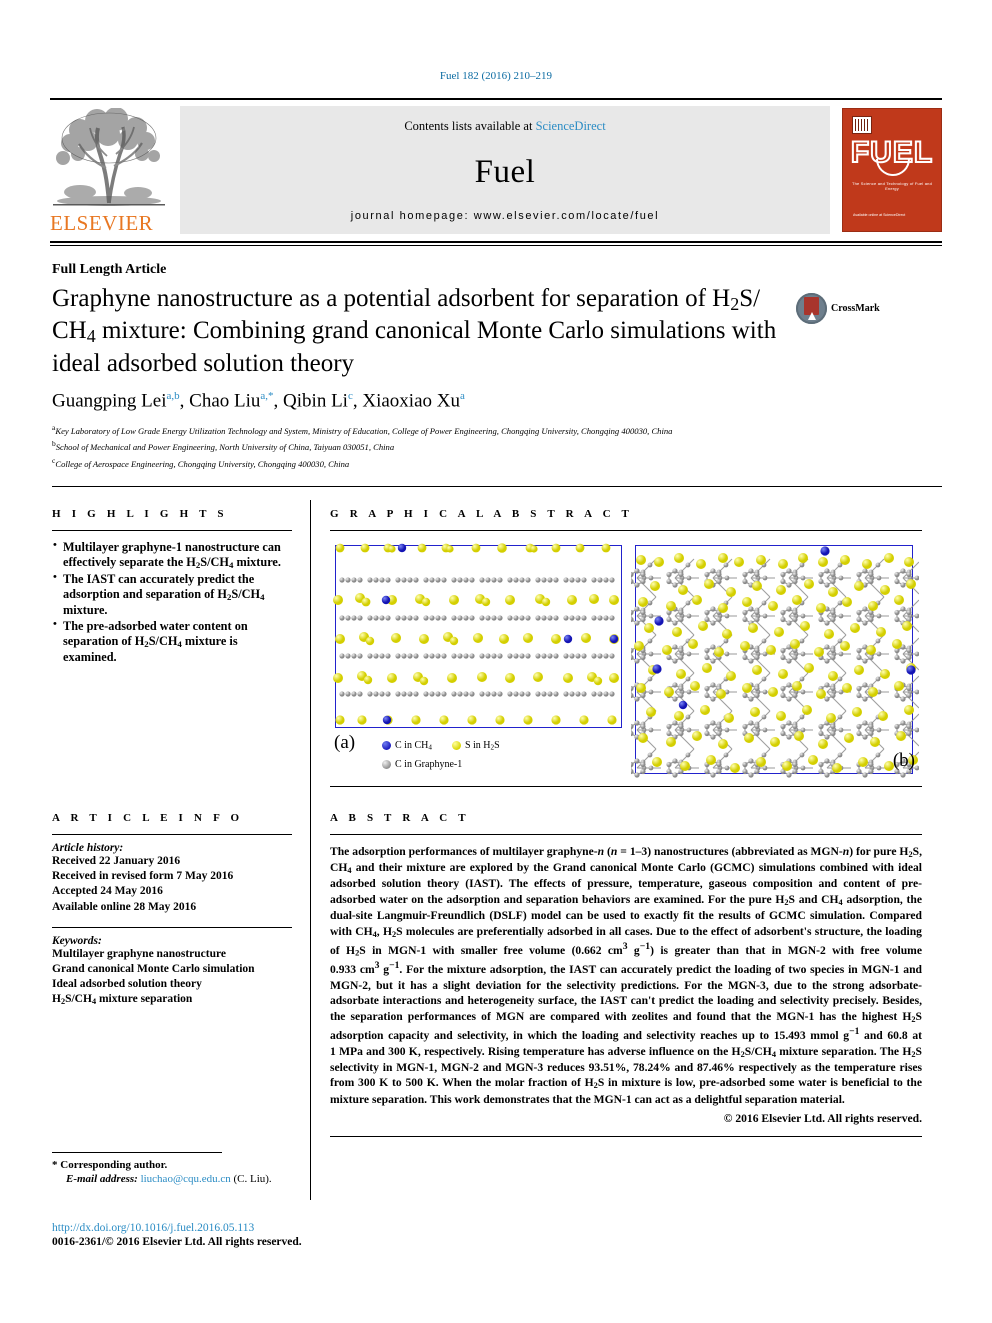 The height and width of the screenshot is (1323, 992). I want to click on author-name: Guangping Lei, so click(109, 401).